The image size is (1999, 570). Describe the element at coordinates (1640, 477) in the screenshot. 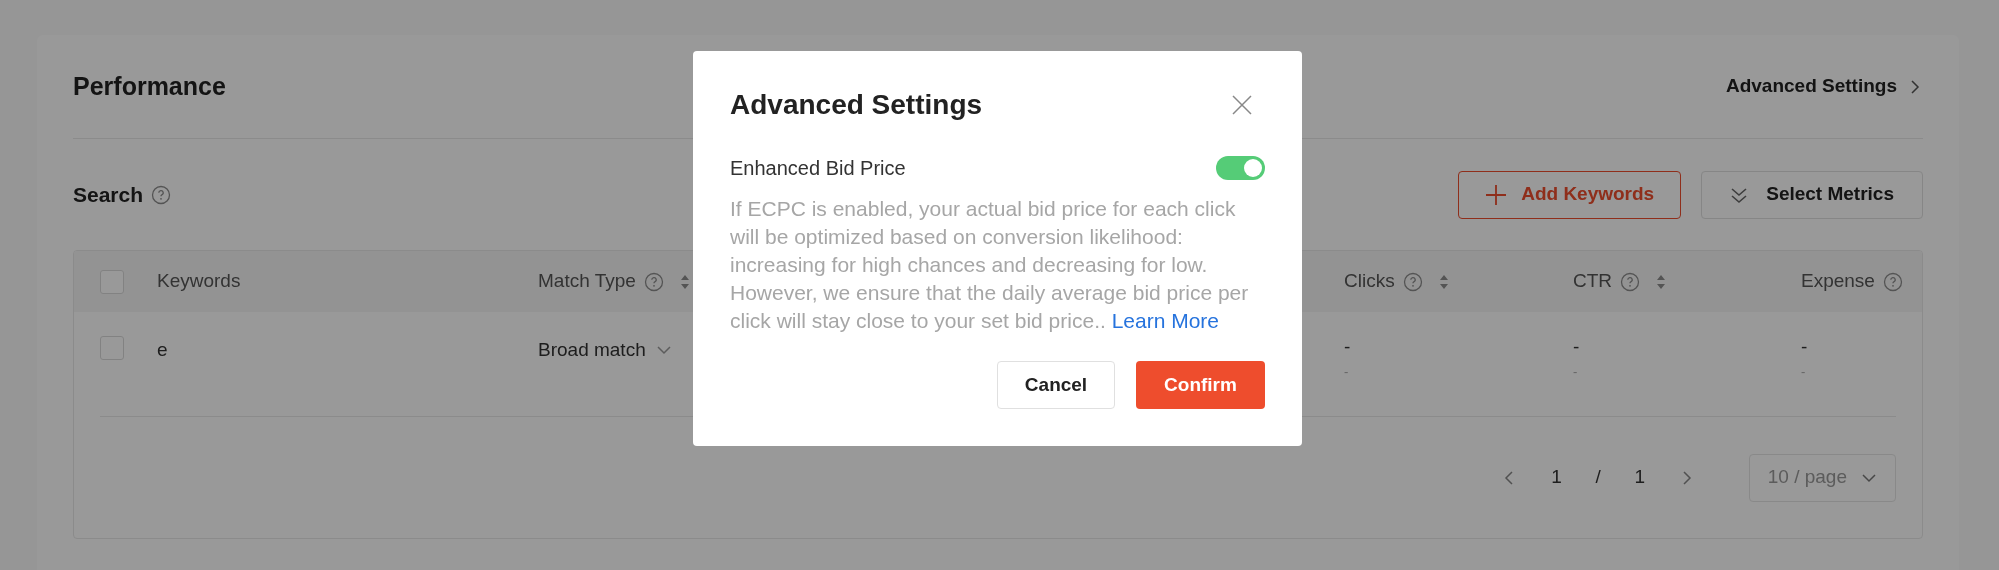

I see `total-pages: 1` at that location.